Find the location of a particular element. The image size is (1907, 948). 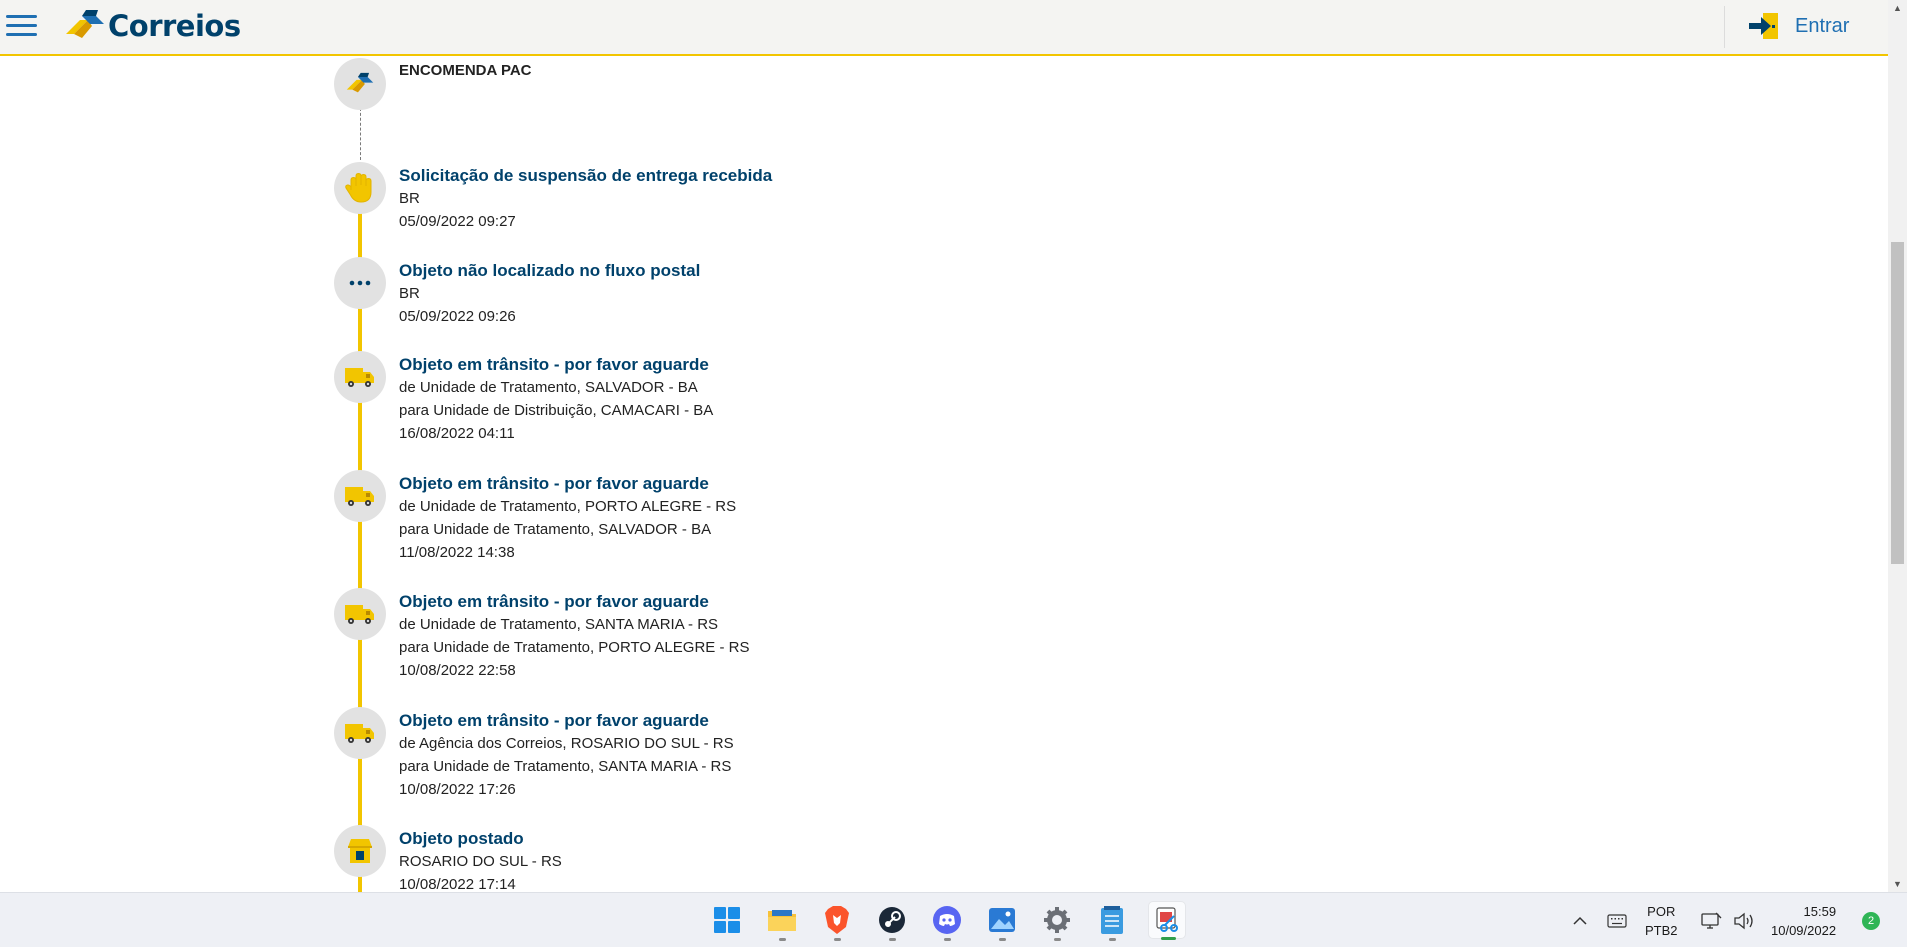

steam-button is located at coordinates (892, 921).